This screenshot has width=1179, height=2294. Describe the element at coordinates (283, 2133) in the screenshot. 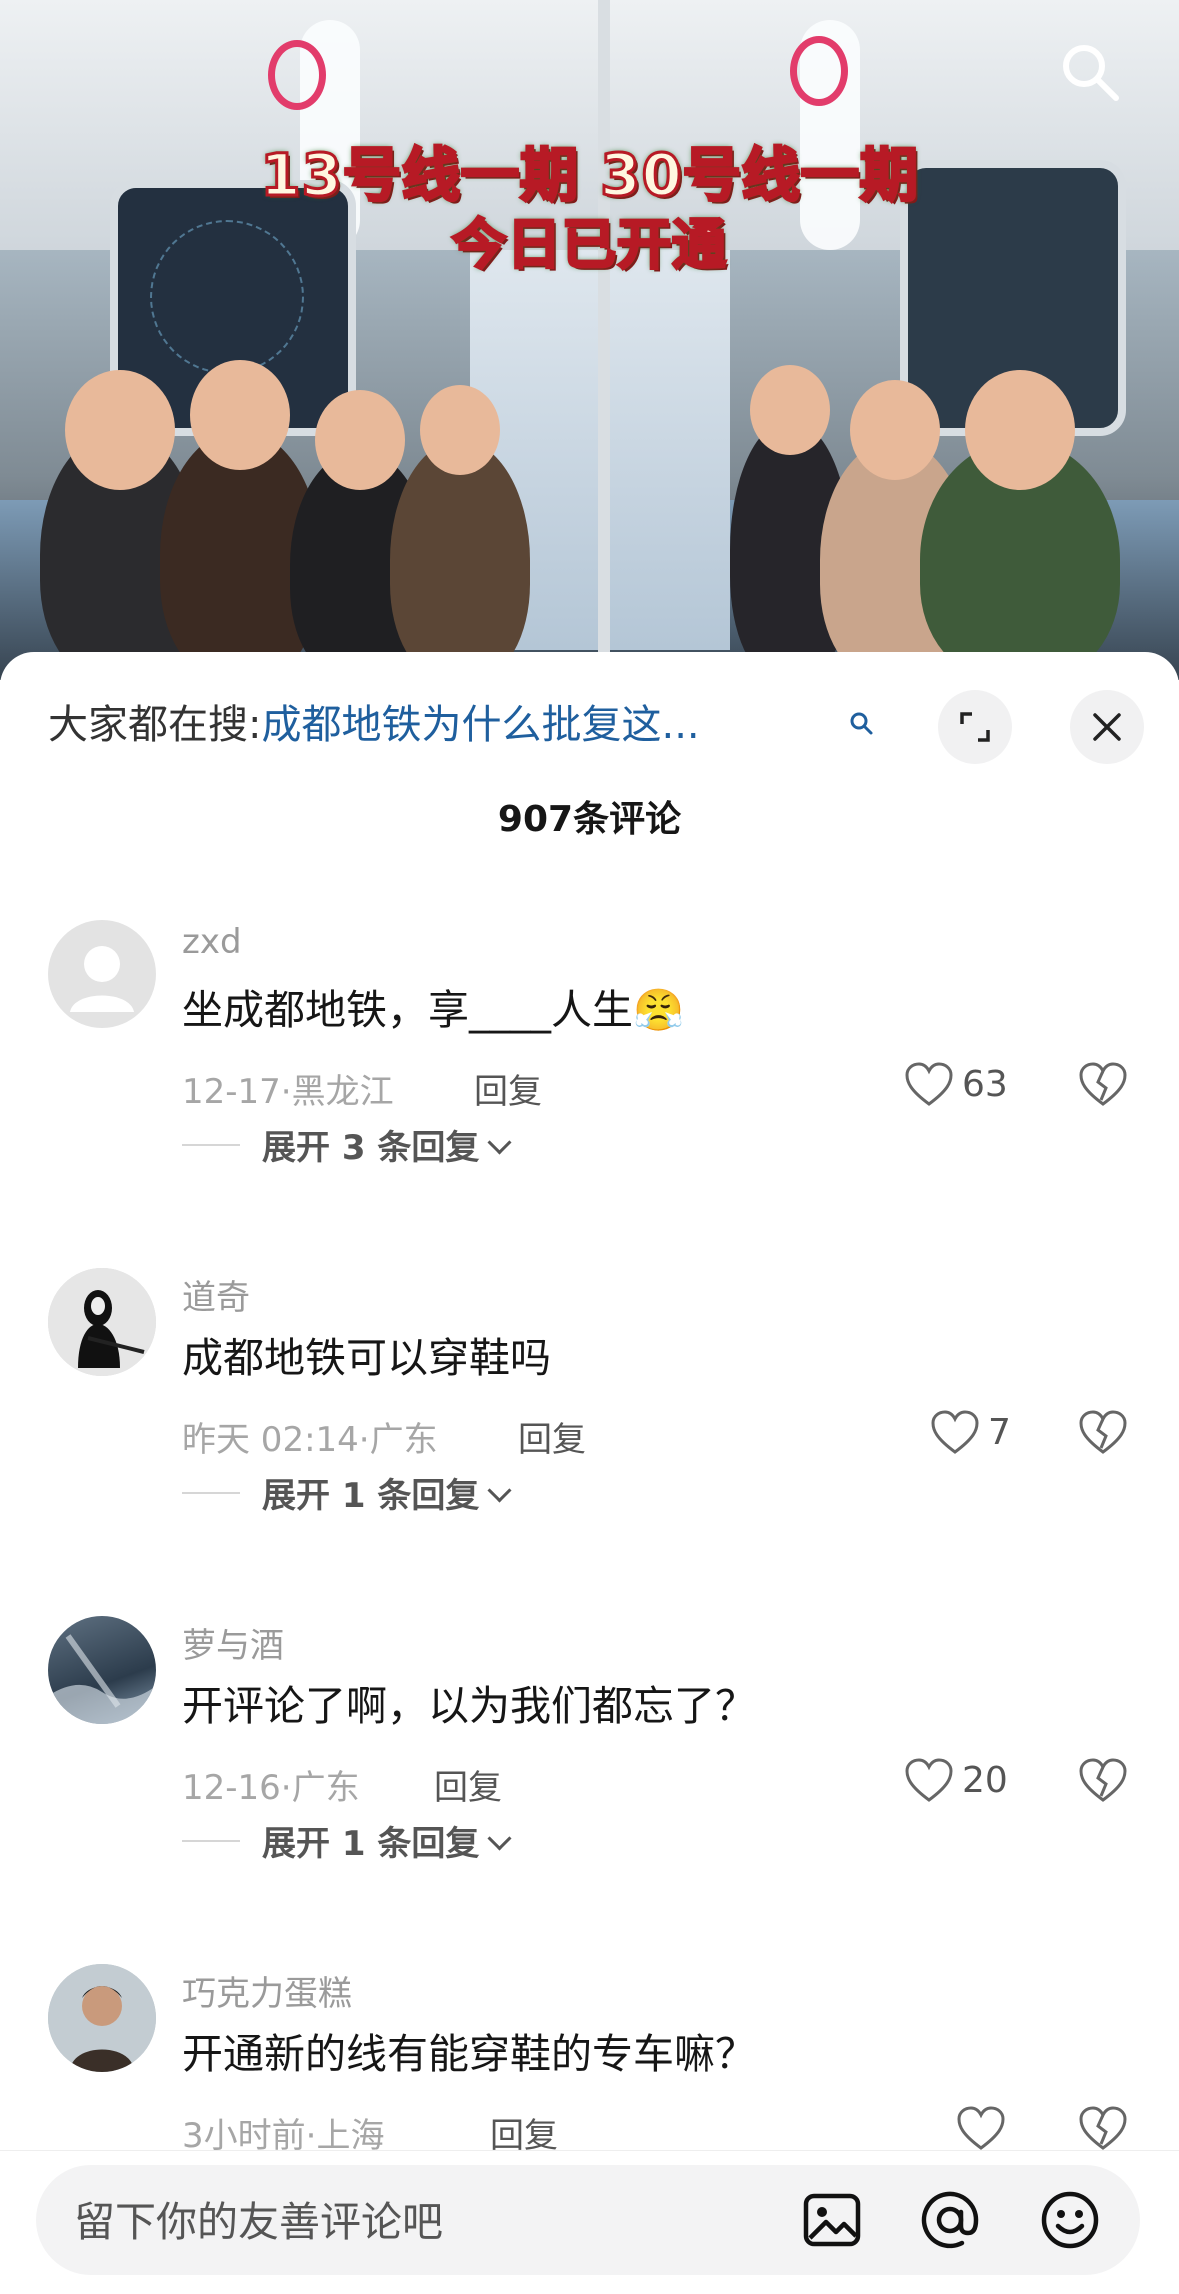

I see `comment-meta: 3小时前·上海` at that location.